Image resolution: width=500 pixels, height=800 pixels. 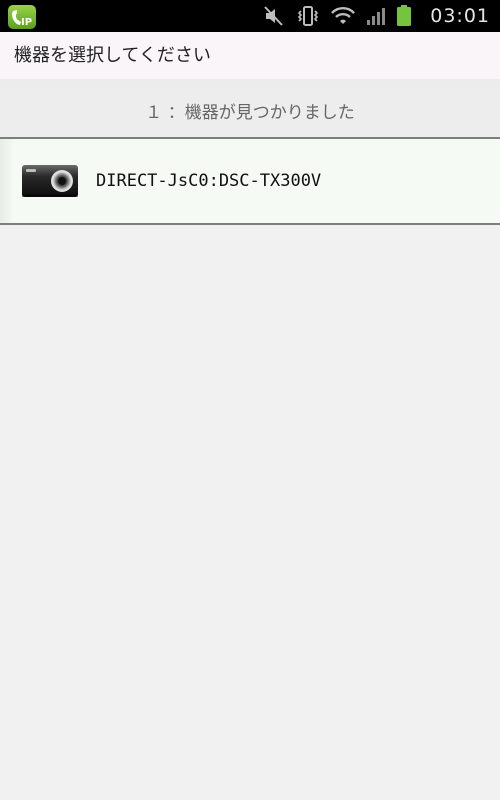 I want to click on device-count-header: １ ：機器が見つかりました, so click(x=250, y=114).